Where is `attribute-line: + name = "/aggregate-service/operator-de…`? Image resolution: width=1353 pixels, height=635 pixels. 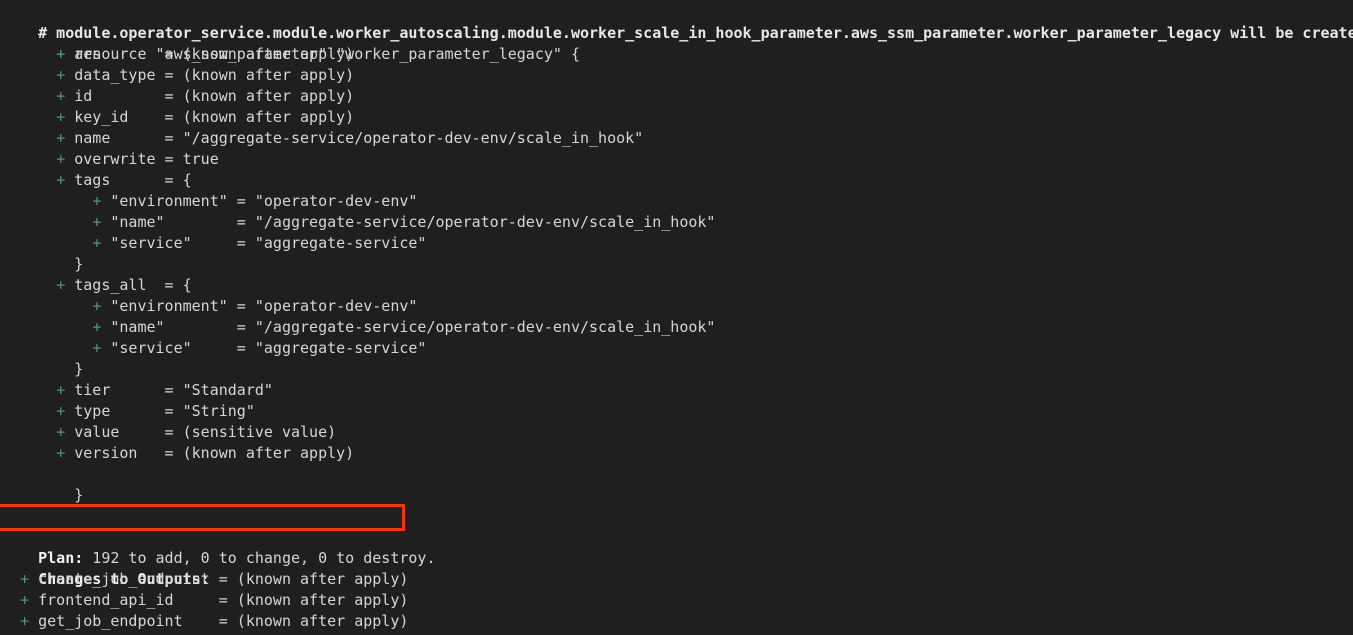 attribute-line: + name = "/aggregate-service/operator-de… is located at coordinates (676, 138).